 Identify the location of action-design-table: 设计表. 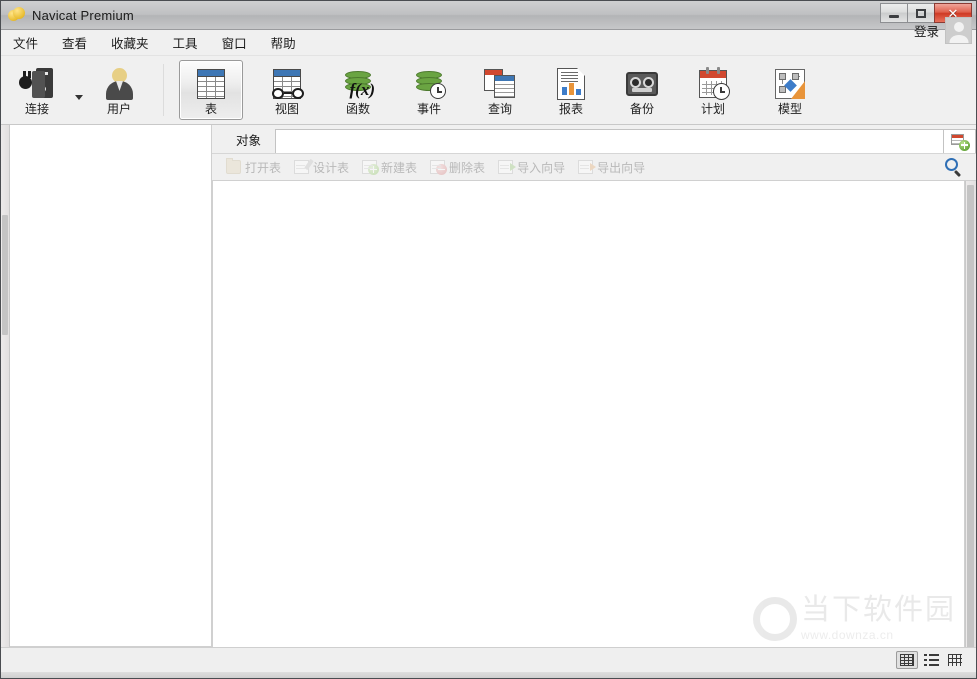
(322, 167).